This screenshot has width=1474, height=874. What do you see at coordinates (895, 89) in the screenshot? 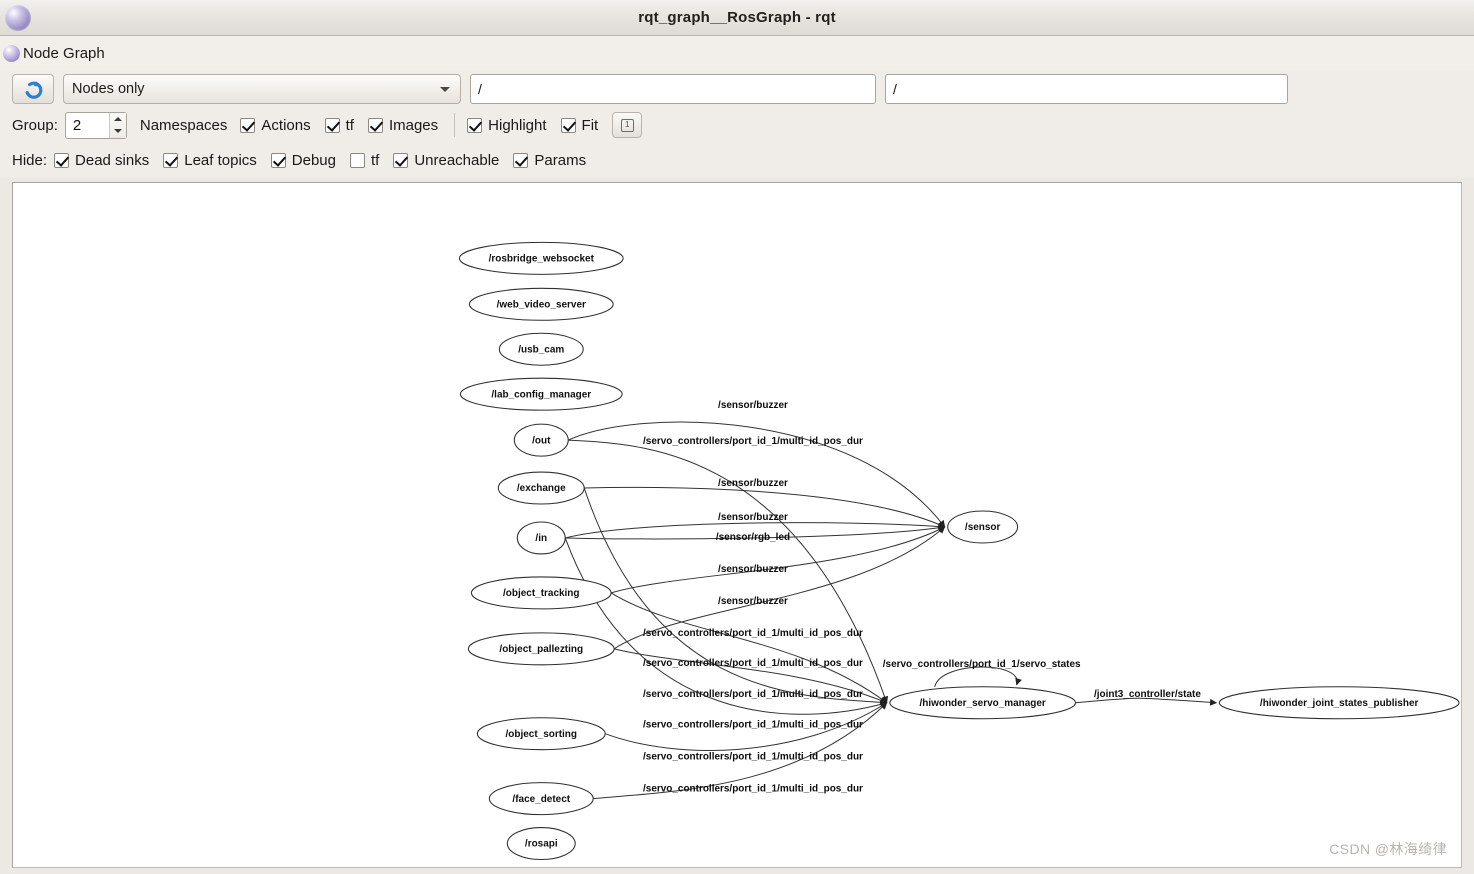
I see `topic-filter-input-value: /` at bounding box center [895, 89].